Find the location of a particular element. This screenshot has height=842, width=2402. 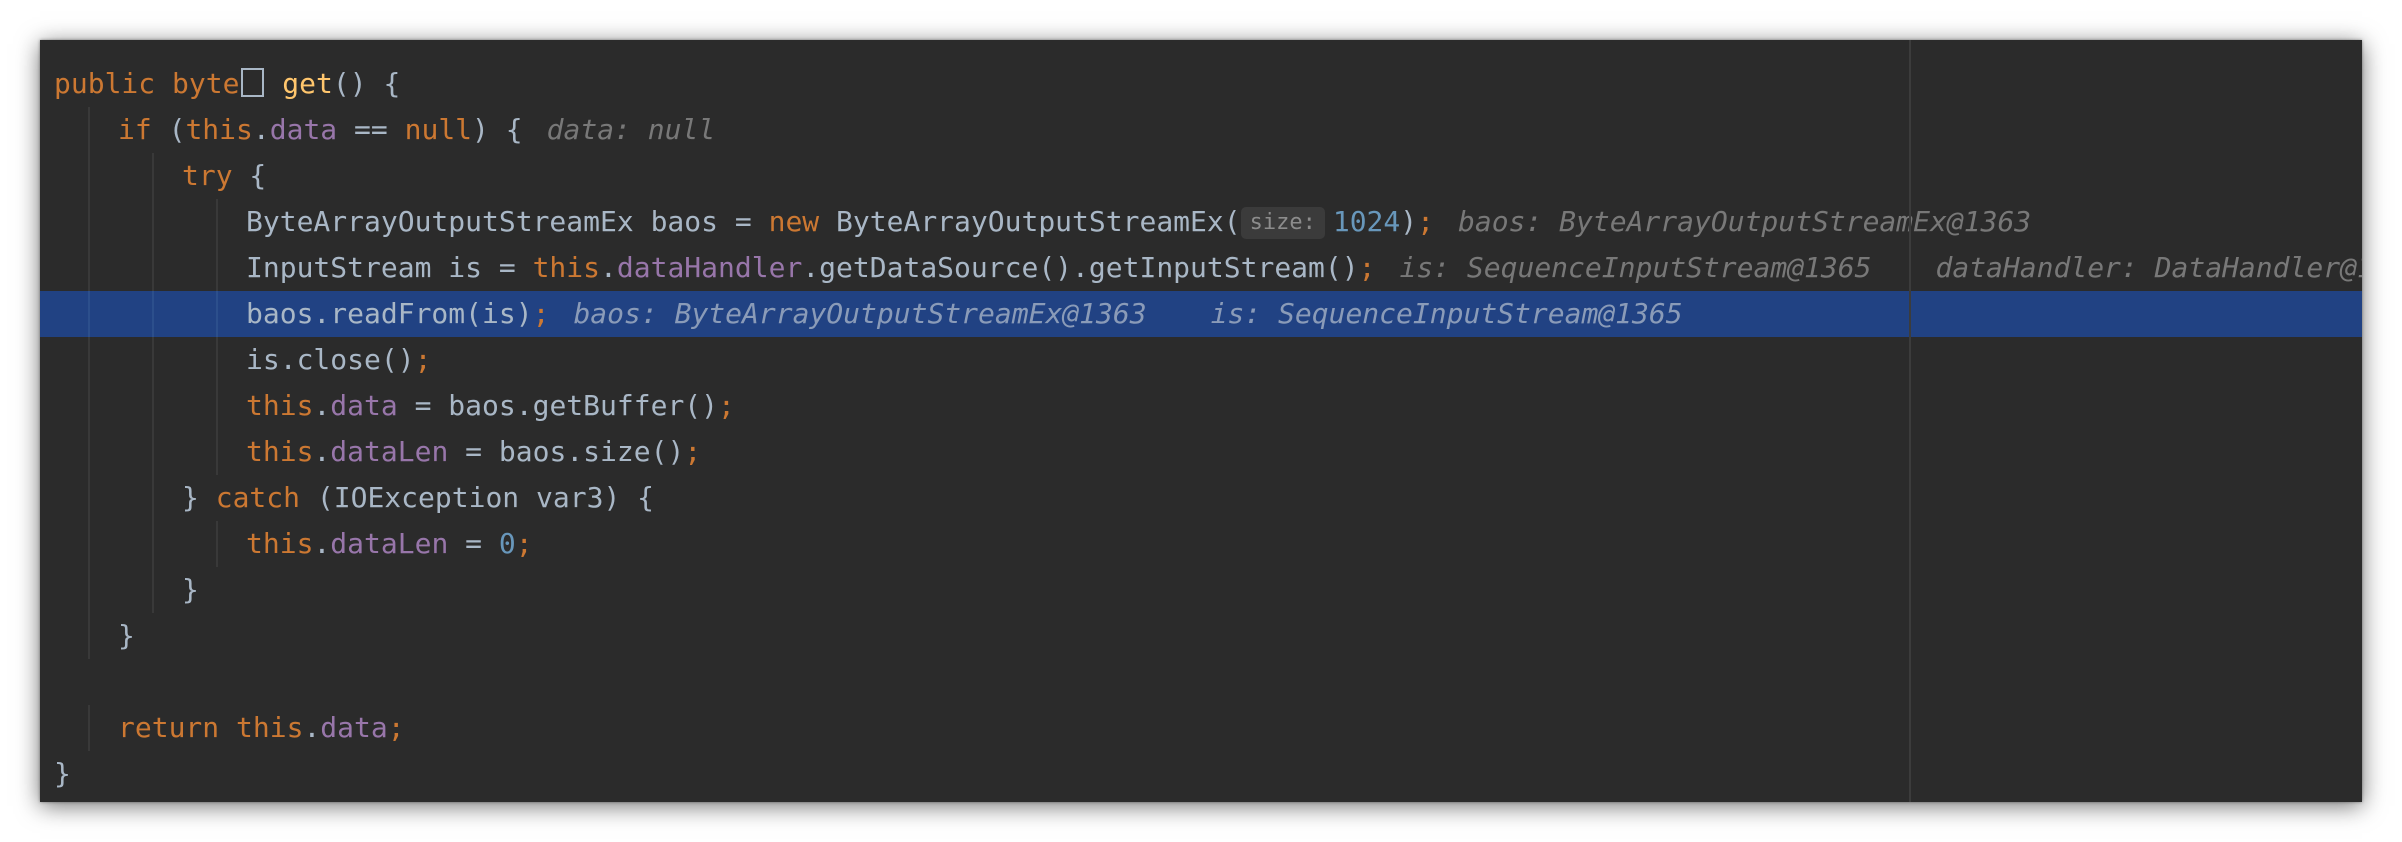

code-line: if (this.data == null) {data: null is located at coordinates (1201, 130).